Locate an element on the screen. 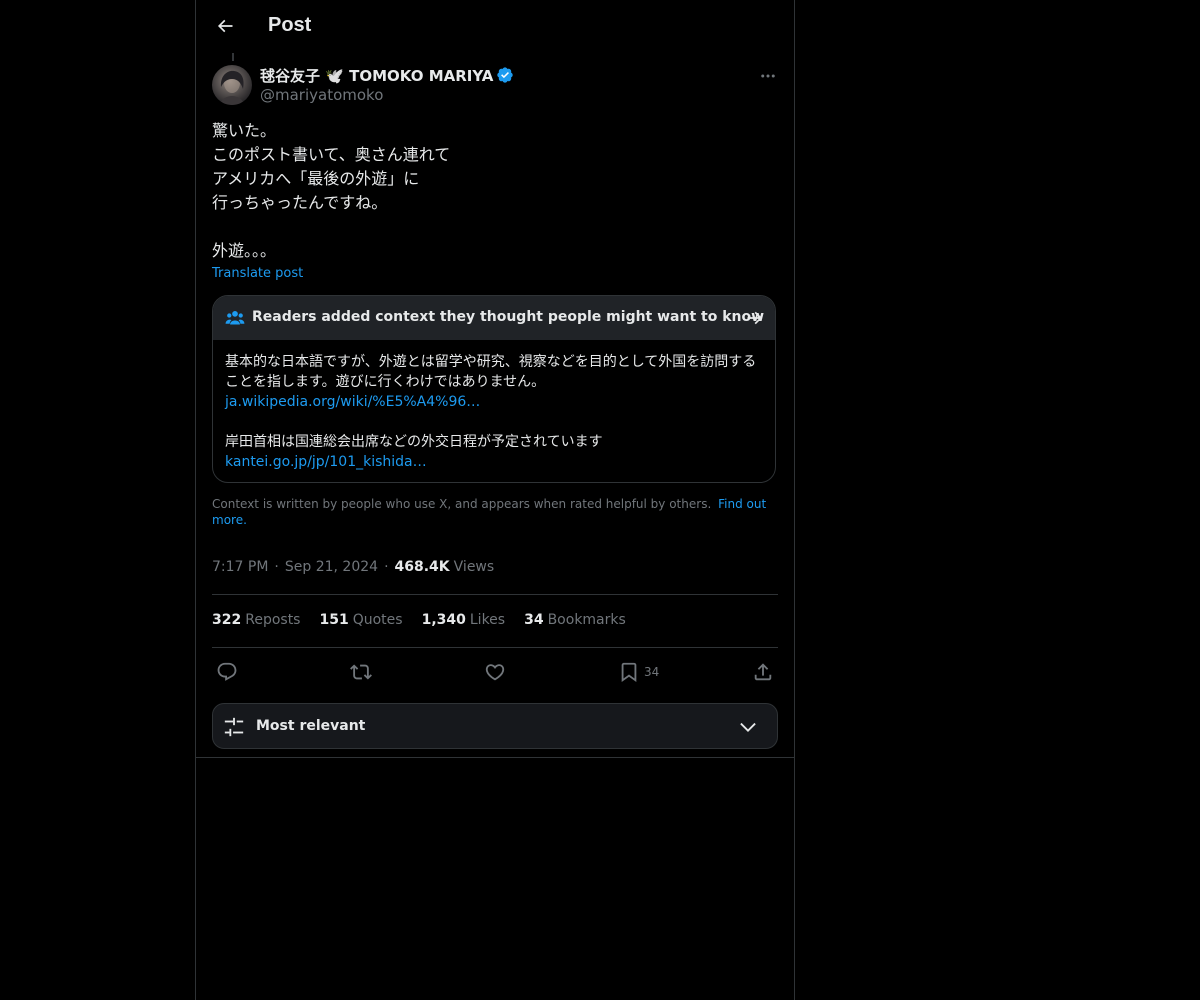 This screenshot has height=1000, width=1200. reposts-count: 322 is located at coordinates (227, 620).